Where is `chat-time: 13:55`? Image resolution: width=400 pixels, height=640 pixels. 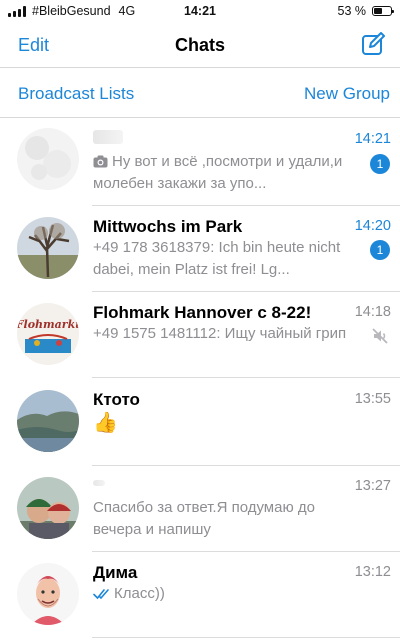 chat-time: 13:55 is located at coordinates (372, 399).